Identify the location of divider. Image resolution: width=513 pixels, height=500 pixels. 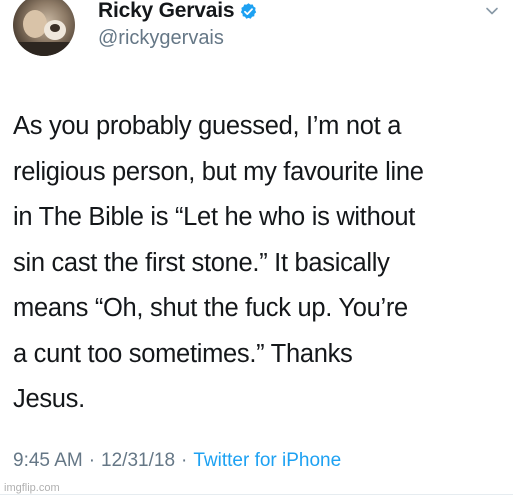
(256, 494).